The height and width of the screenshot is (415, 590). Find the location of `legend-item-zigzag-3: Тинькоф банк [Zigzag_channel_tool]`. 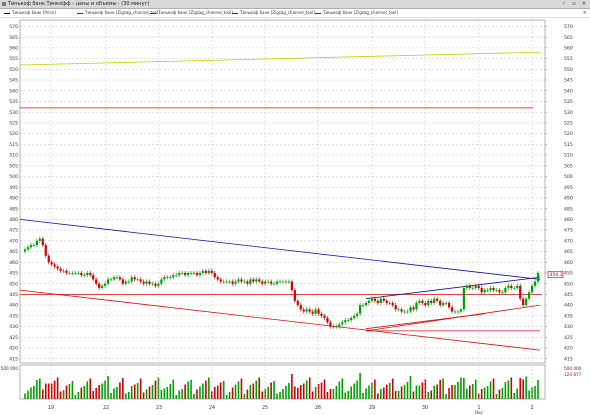

legend-item-zigzag-3: Тинькоф банк [Zigzag_channel_tool] is located at coordinates (273, 13).